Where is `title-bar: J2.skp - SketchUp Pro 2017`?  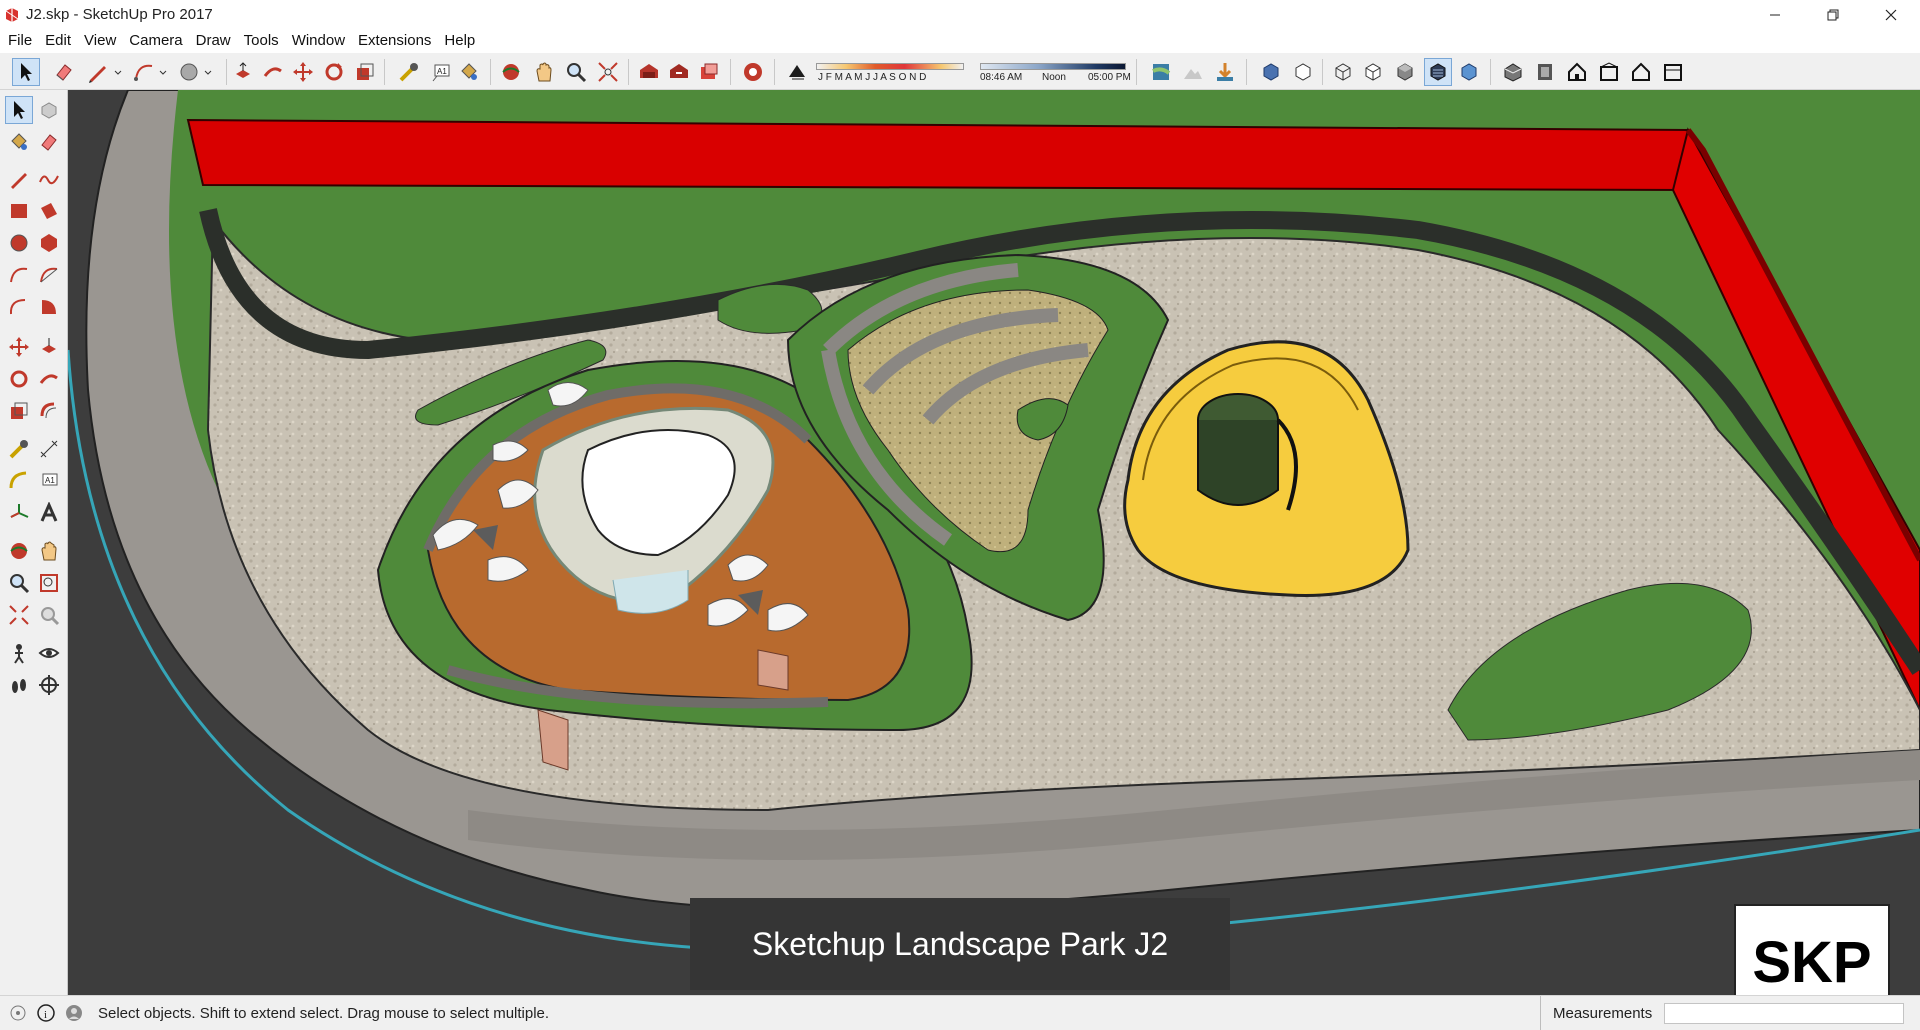 title-bar: J2.skp - SketchUp Pro 2017 is located at coordinates (960, 14).